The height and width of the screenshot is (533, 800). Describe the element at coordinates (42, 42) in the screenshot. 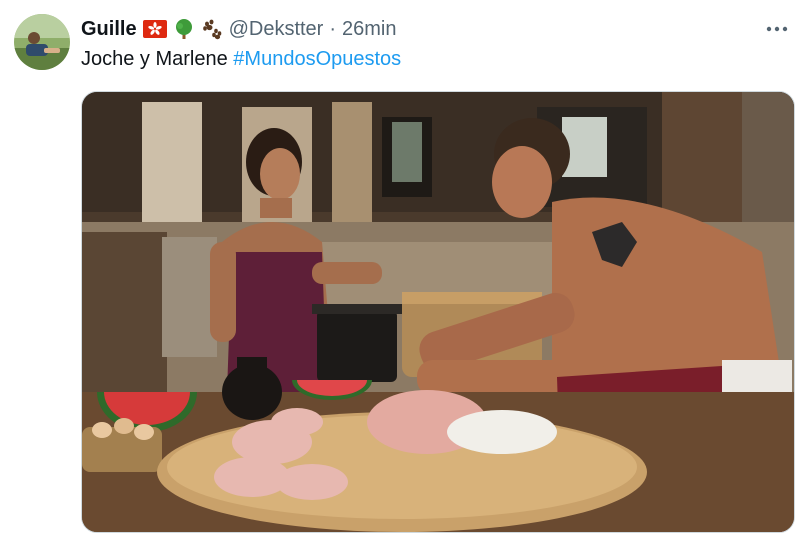

I see `avatar` at that location.